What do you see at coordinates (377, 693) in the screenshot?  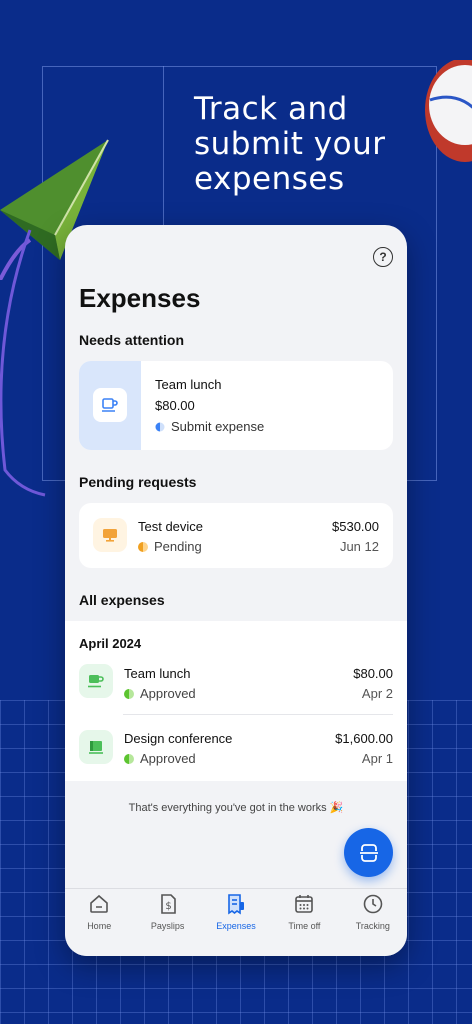 I see `expense-date: Apr 2` at bounding box center [377, 693].